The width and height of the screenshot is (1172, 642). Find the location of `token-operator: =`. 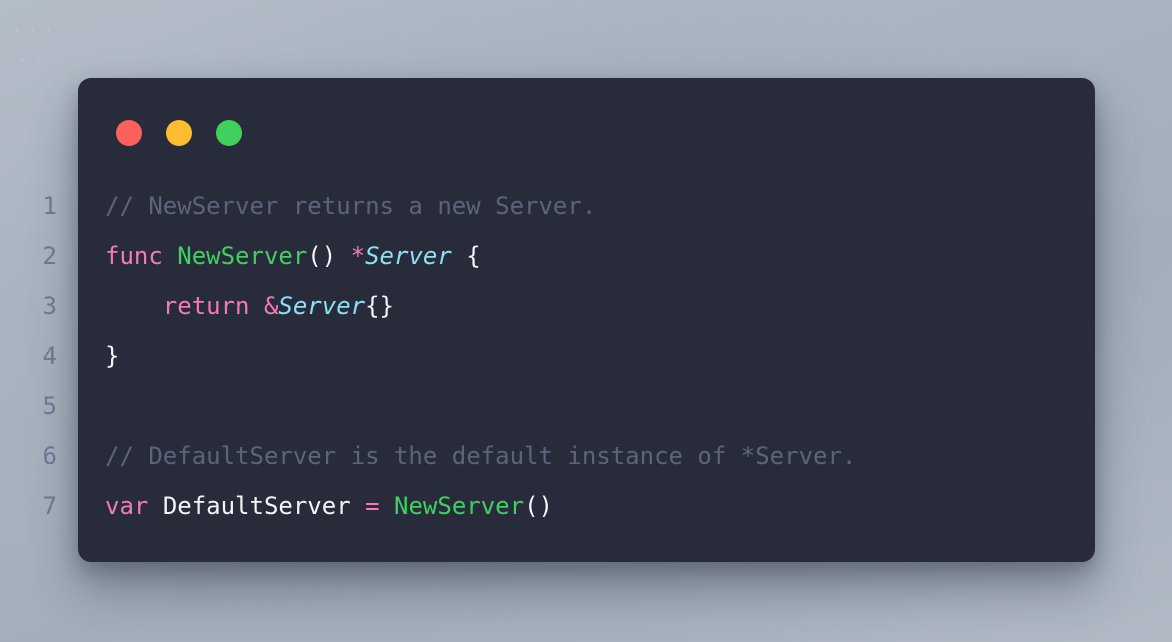

token-operator: = is located at coordinates (372, 506).